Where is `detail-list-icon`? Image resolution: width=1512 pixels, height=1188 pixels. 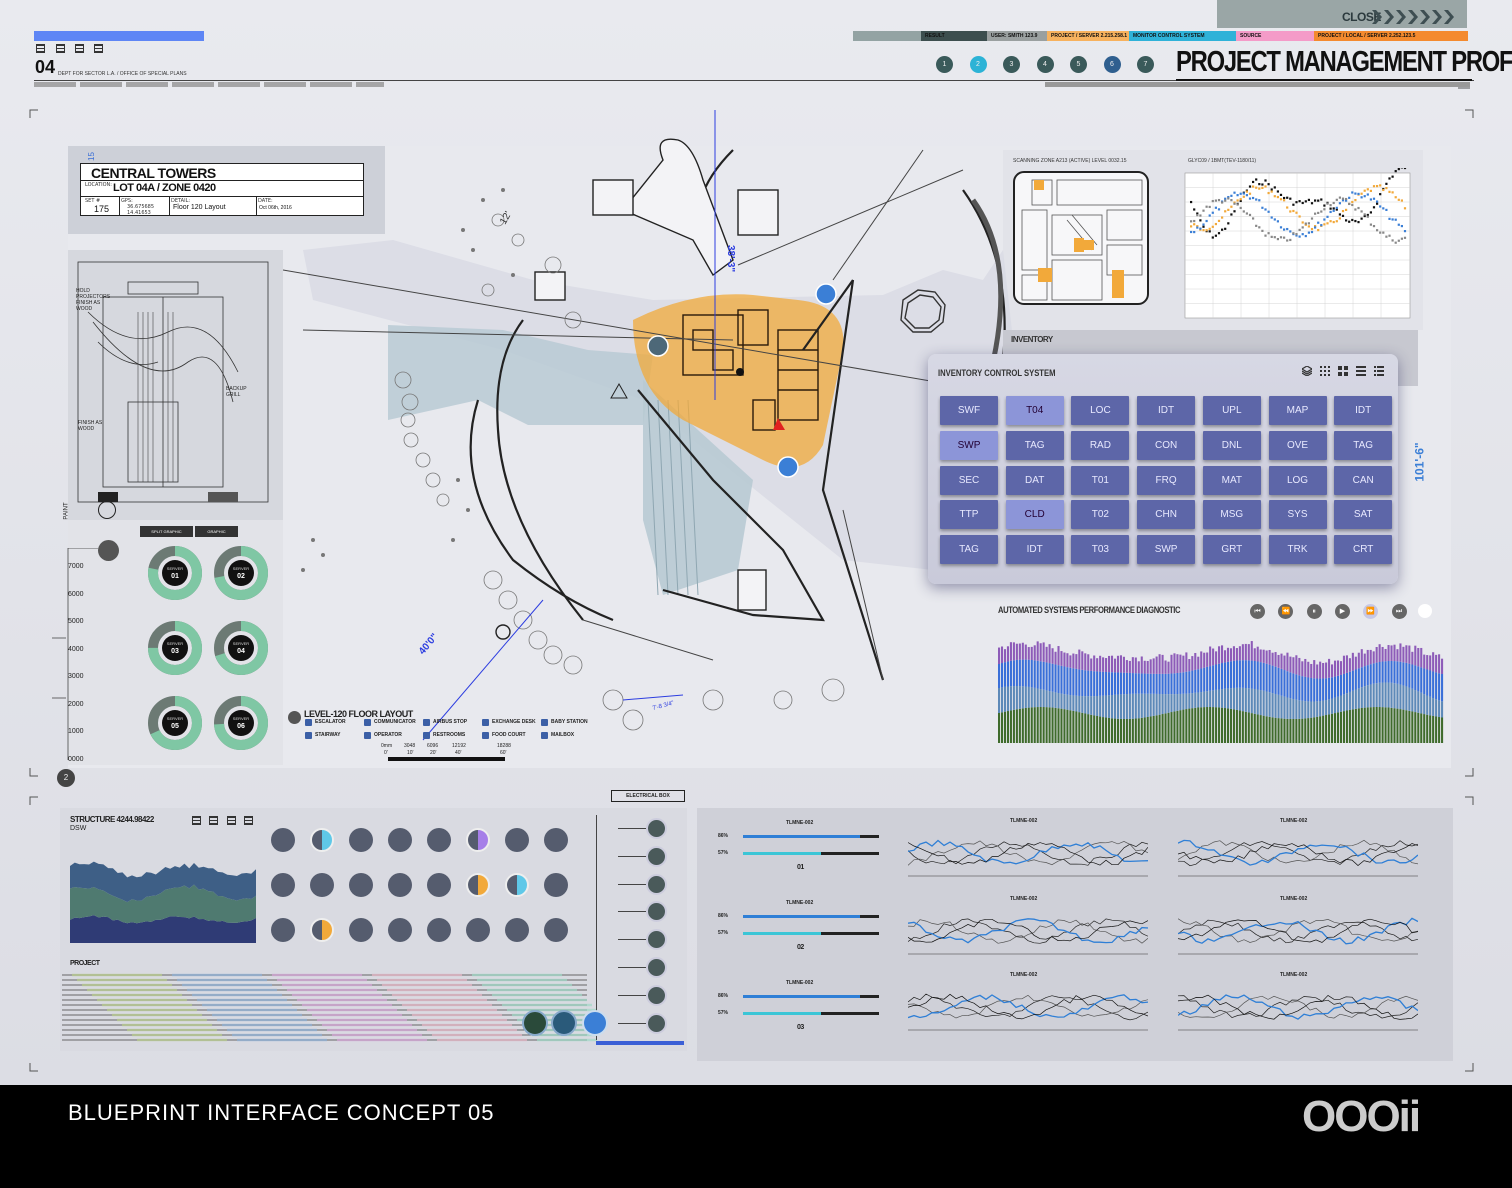
detail-list-icon is located at coordinates (1379, 371).